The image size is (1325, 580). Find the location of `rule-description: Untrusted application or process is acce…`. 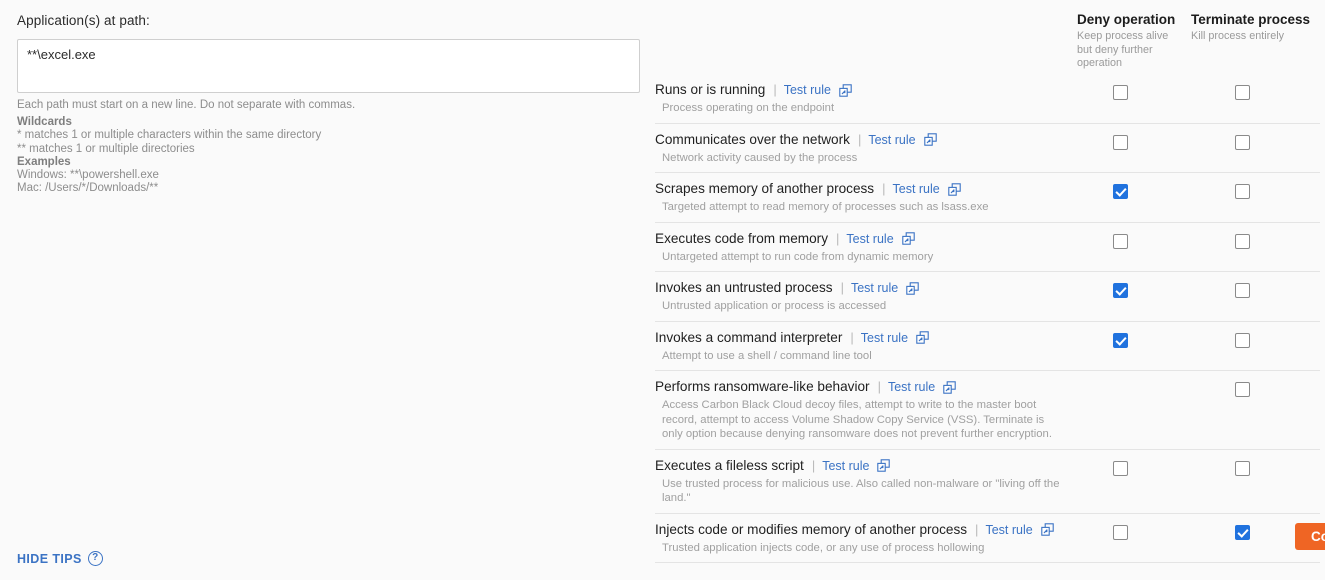

rule-description: Untrusted application or process is acce… is located at coordinates (774, 306).